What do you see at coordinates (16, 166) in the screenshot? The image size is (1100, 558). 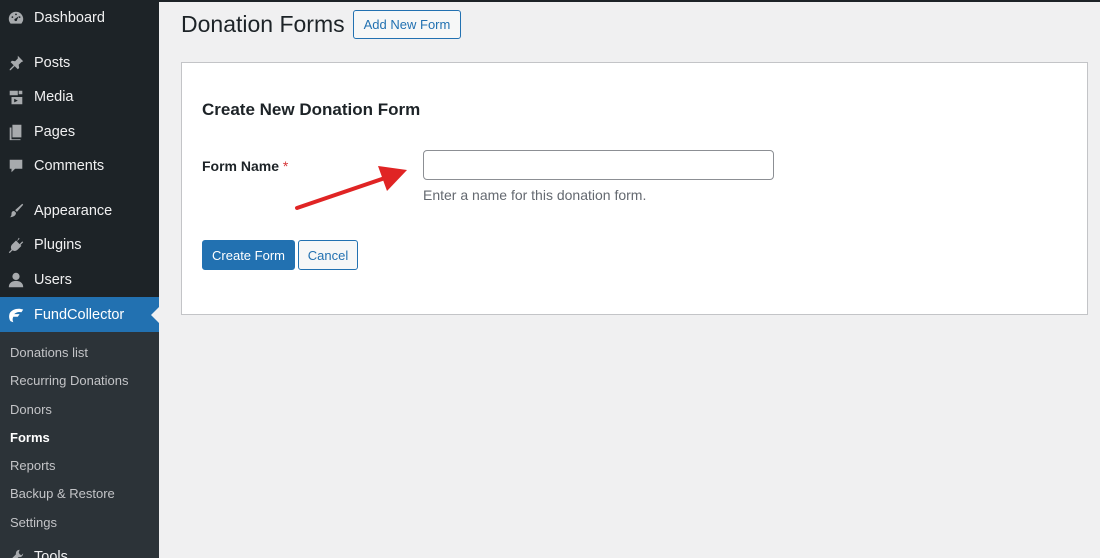 I see `comment-icon` at bounding box center [16, 166].